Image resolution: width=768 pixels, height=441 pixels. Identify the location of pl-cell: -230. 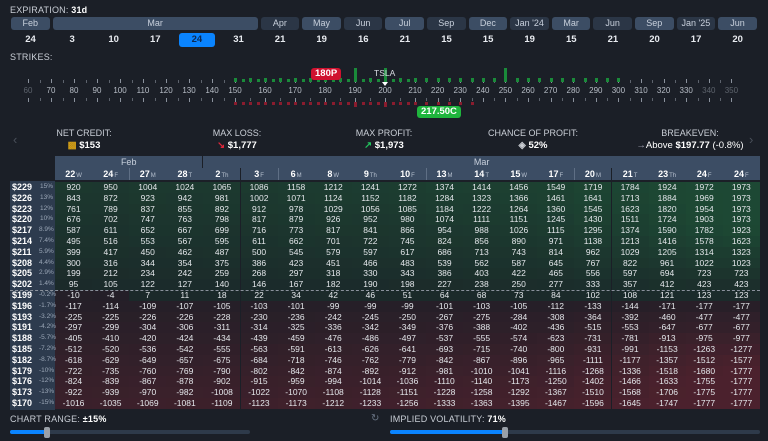
(259, 317).